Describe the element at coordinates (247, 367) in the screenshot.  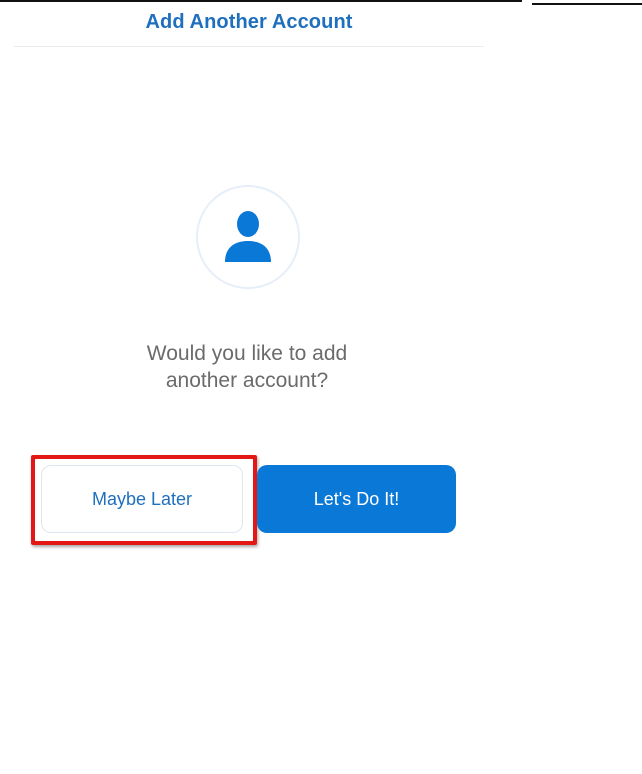
I see `add-account-prompt: Would you like to add another account?` at that location.